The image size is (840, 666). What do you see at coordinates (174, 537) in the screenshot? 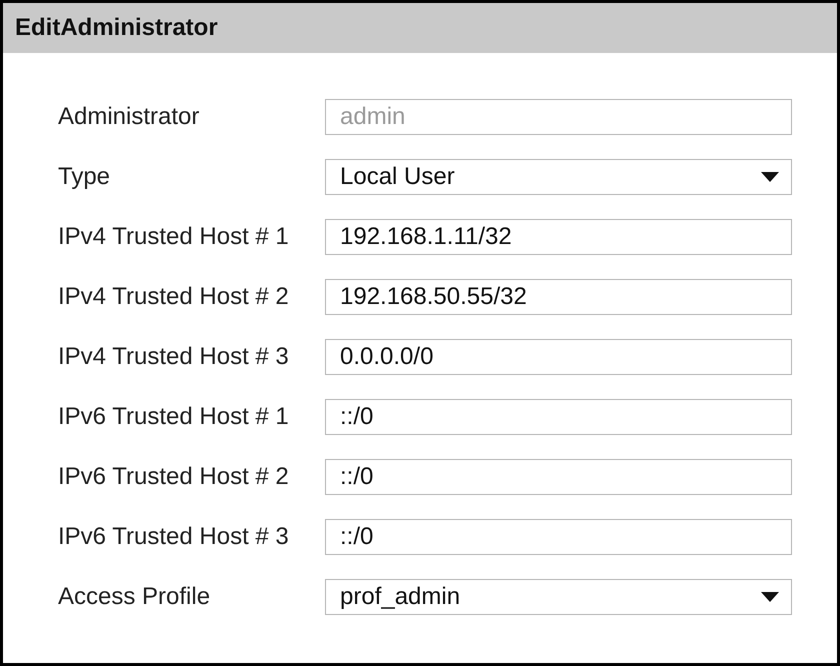
I see `field-label: IPv6 Trusted Host # 3` at bounding box center [174, 537].